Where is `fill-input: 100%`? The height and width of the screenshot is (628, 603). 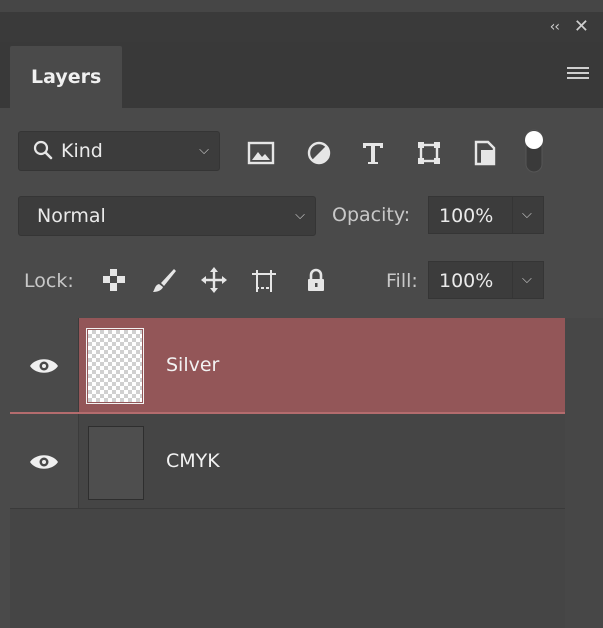 fill-input: 100% is located at coordinates (471, 280).